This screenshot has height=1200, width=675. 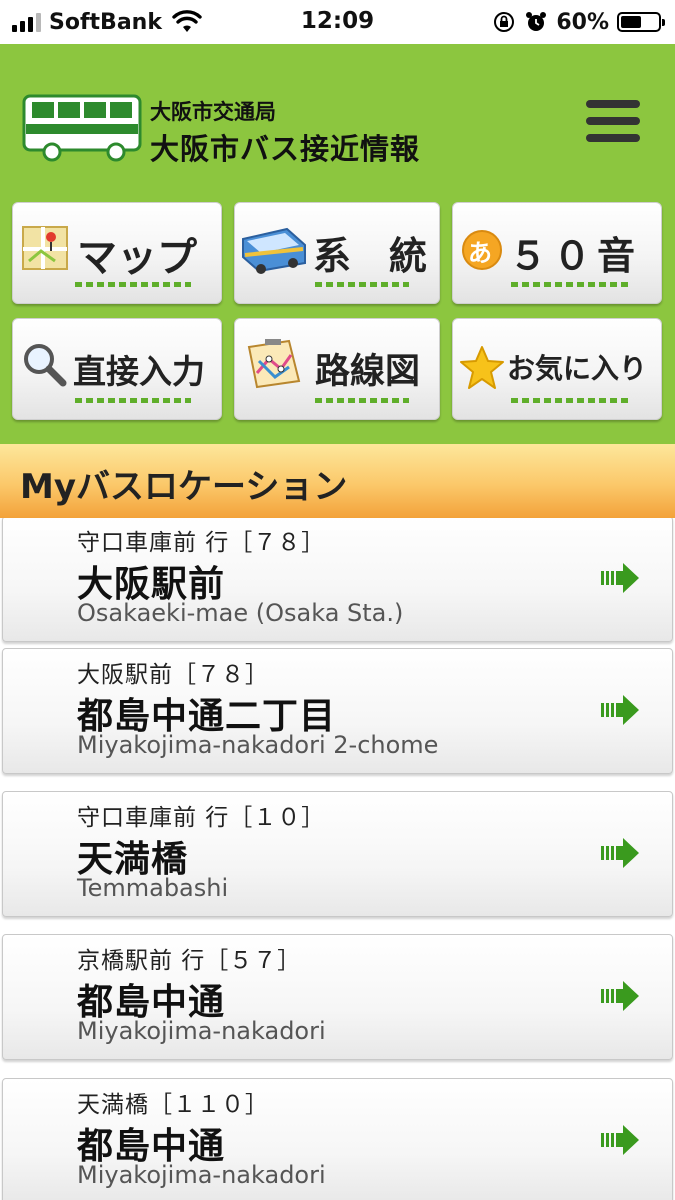 I want to click on star-icon, so click(x=482, y=367).